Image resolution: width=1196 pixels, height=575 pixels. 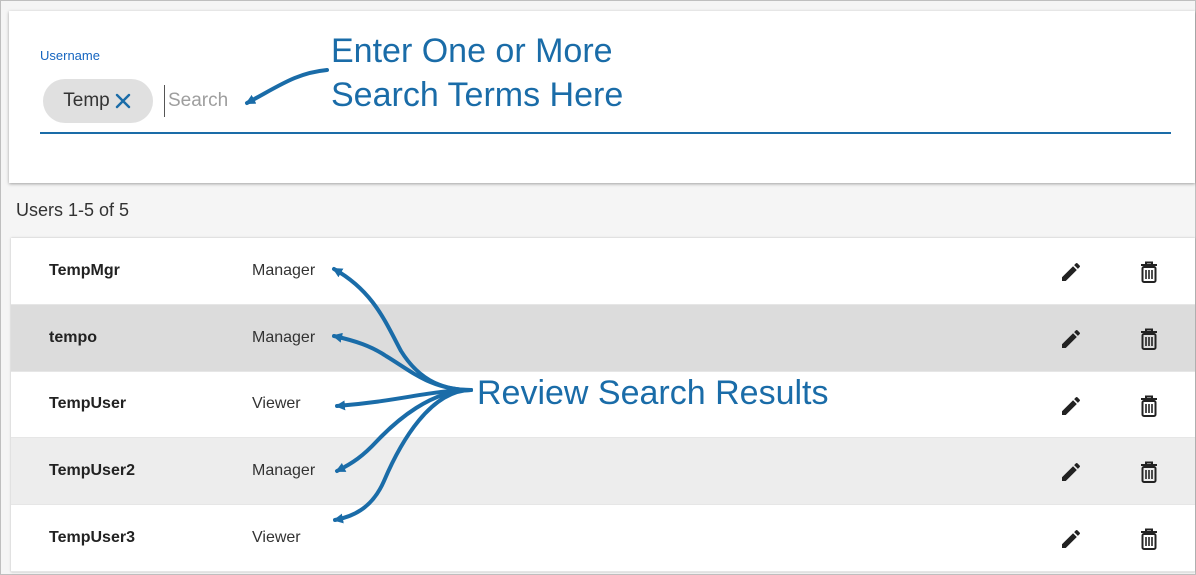 I want to click on search-field-underline, so click(x=605, y=133).